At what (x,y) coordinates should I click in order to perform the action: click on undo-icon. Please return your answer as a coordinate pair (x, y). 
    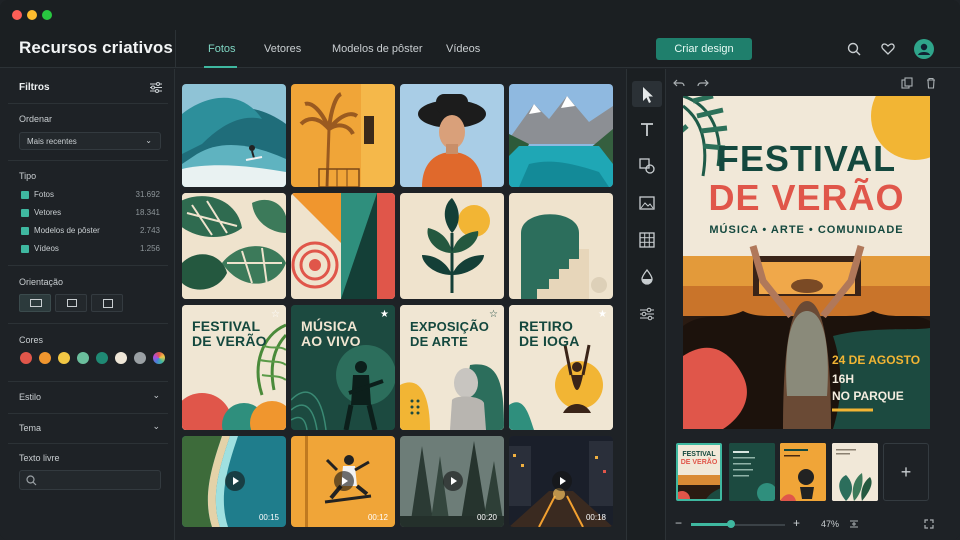
    Looking at the image, I should click on (679, 83).